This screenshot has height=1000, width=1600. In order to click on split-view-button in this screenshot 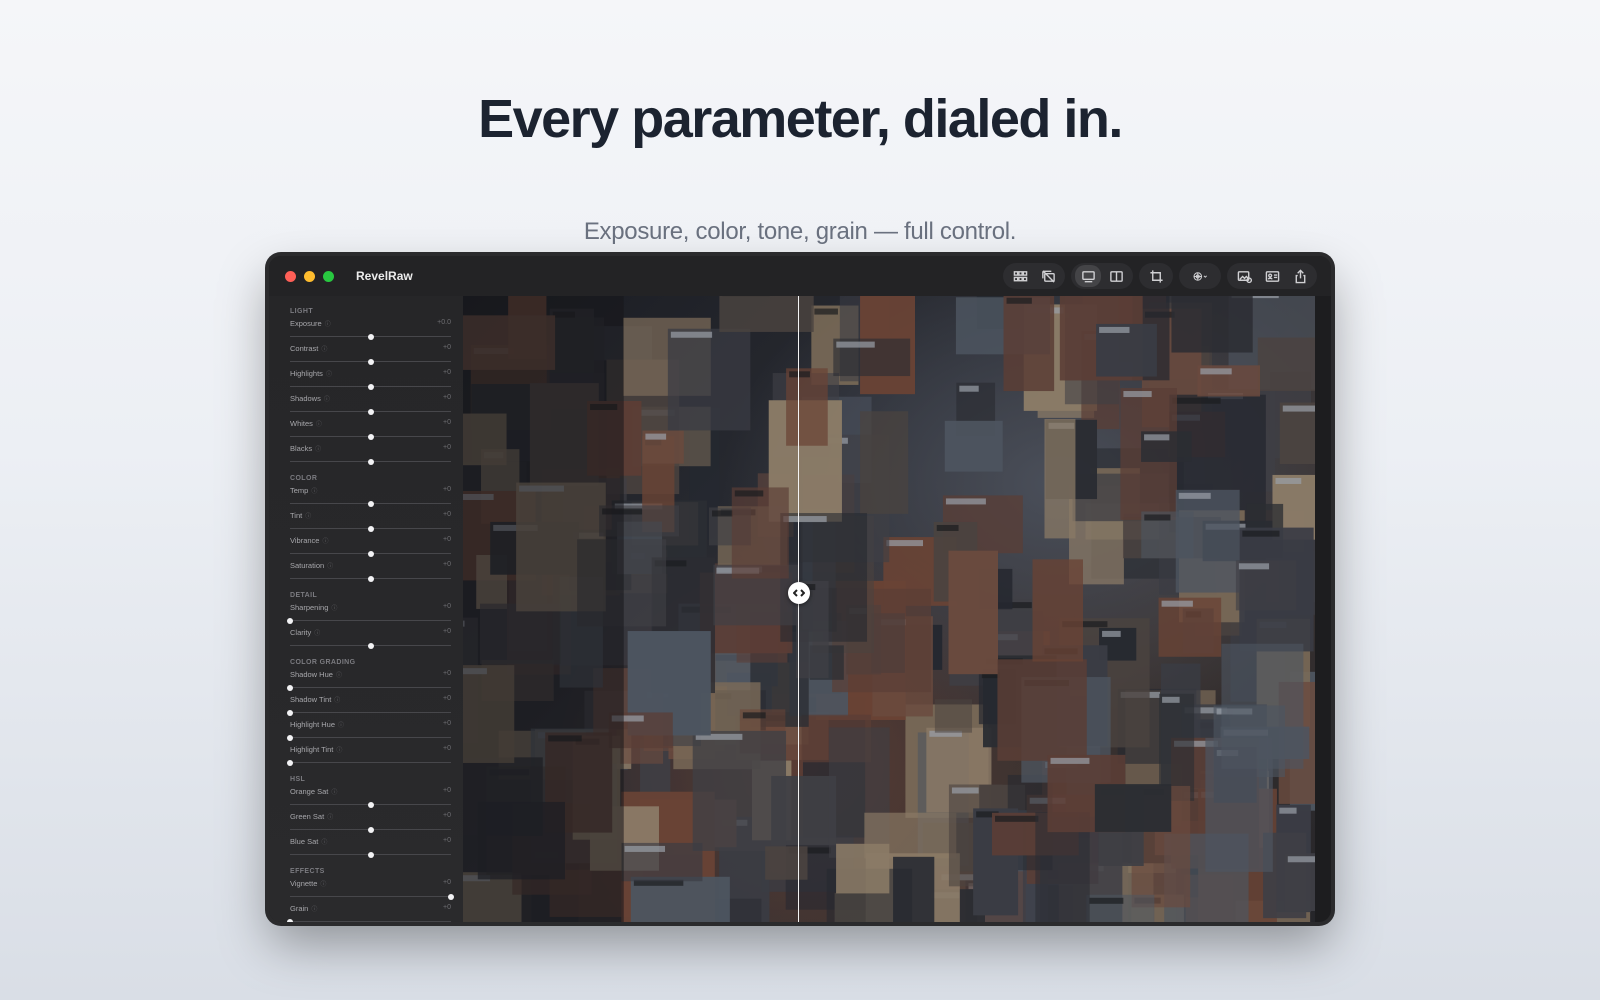, I will do `click(1116, 276)`.